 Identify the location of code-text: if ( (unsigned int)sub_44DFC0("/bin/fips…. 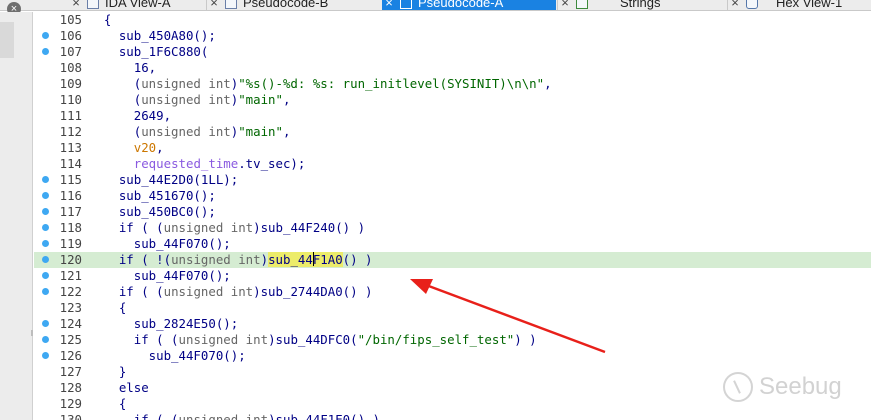
(313, 339).